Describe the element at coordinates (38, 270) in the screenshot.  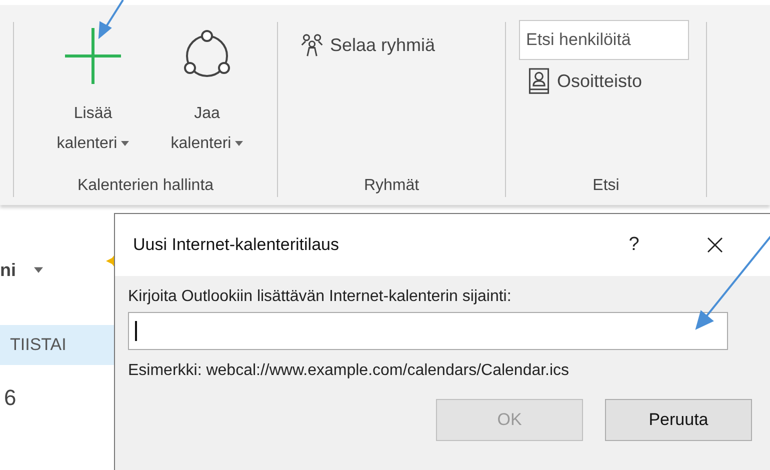
I see `dropdown-caret-icon` at that location.